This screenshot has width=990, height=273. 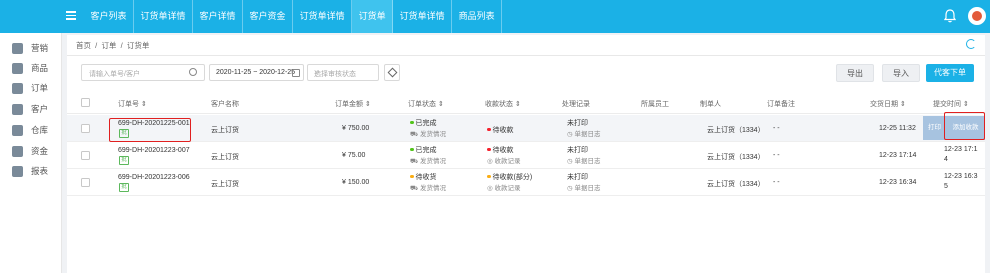 I want to click on date-range-value: 2020-11-25 ~ 2020-12-25, so click(x=256, y=72).